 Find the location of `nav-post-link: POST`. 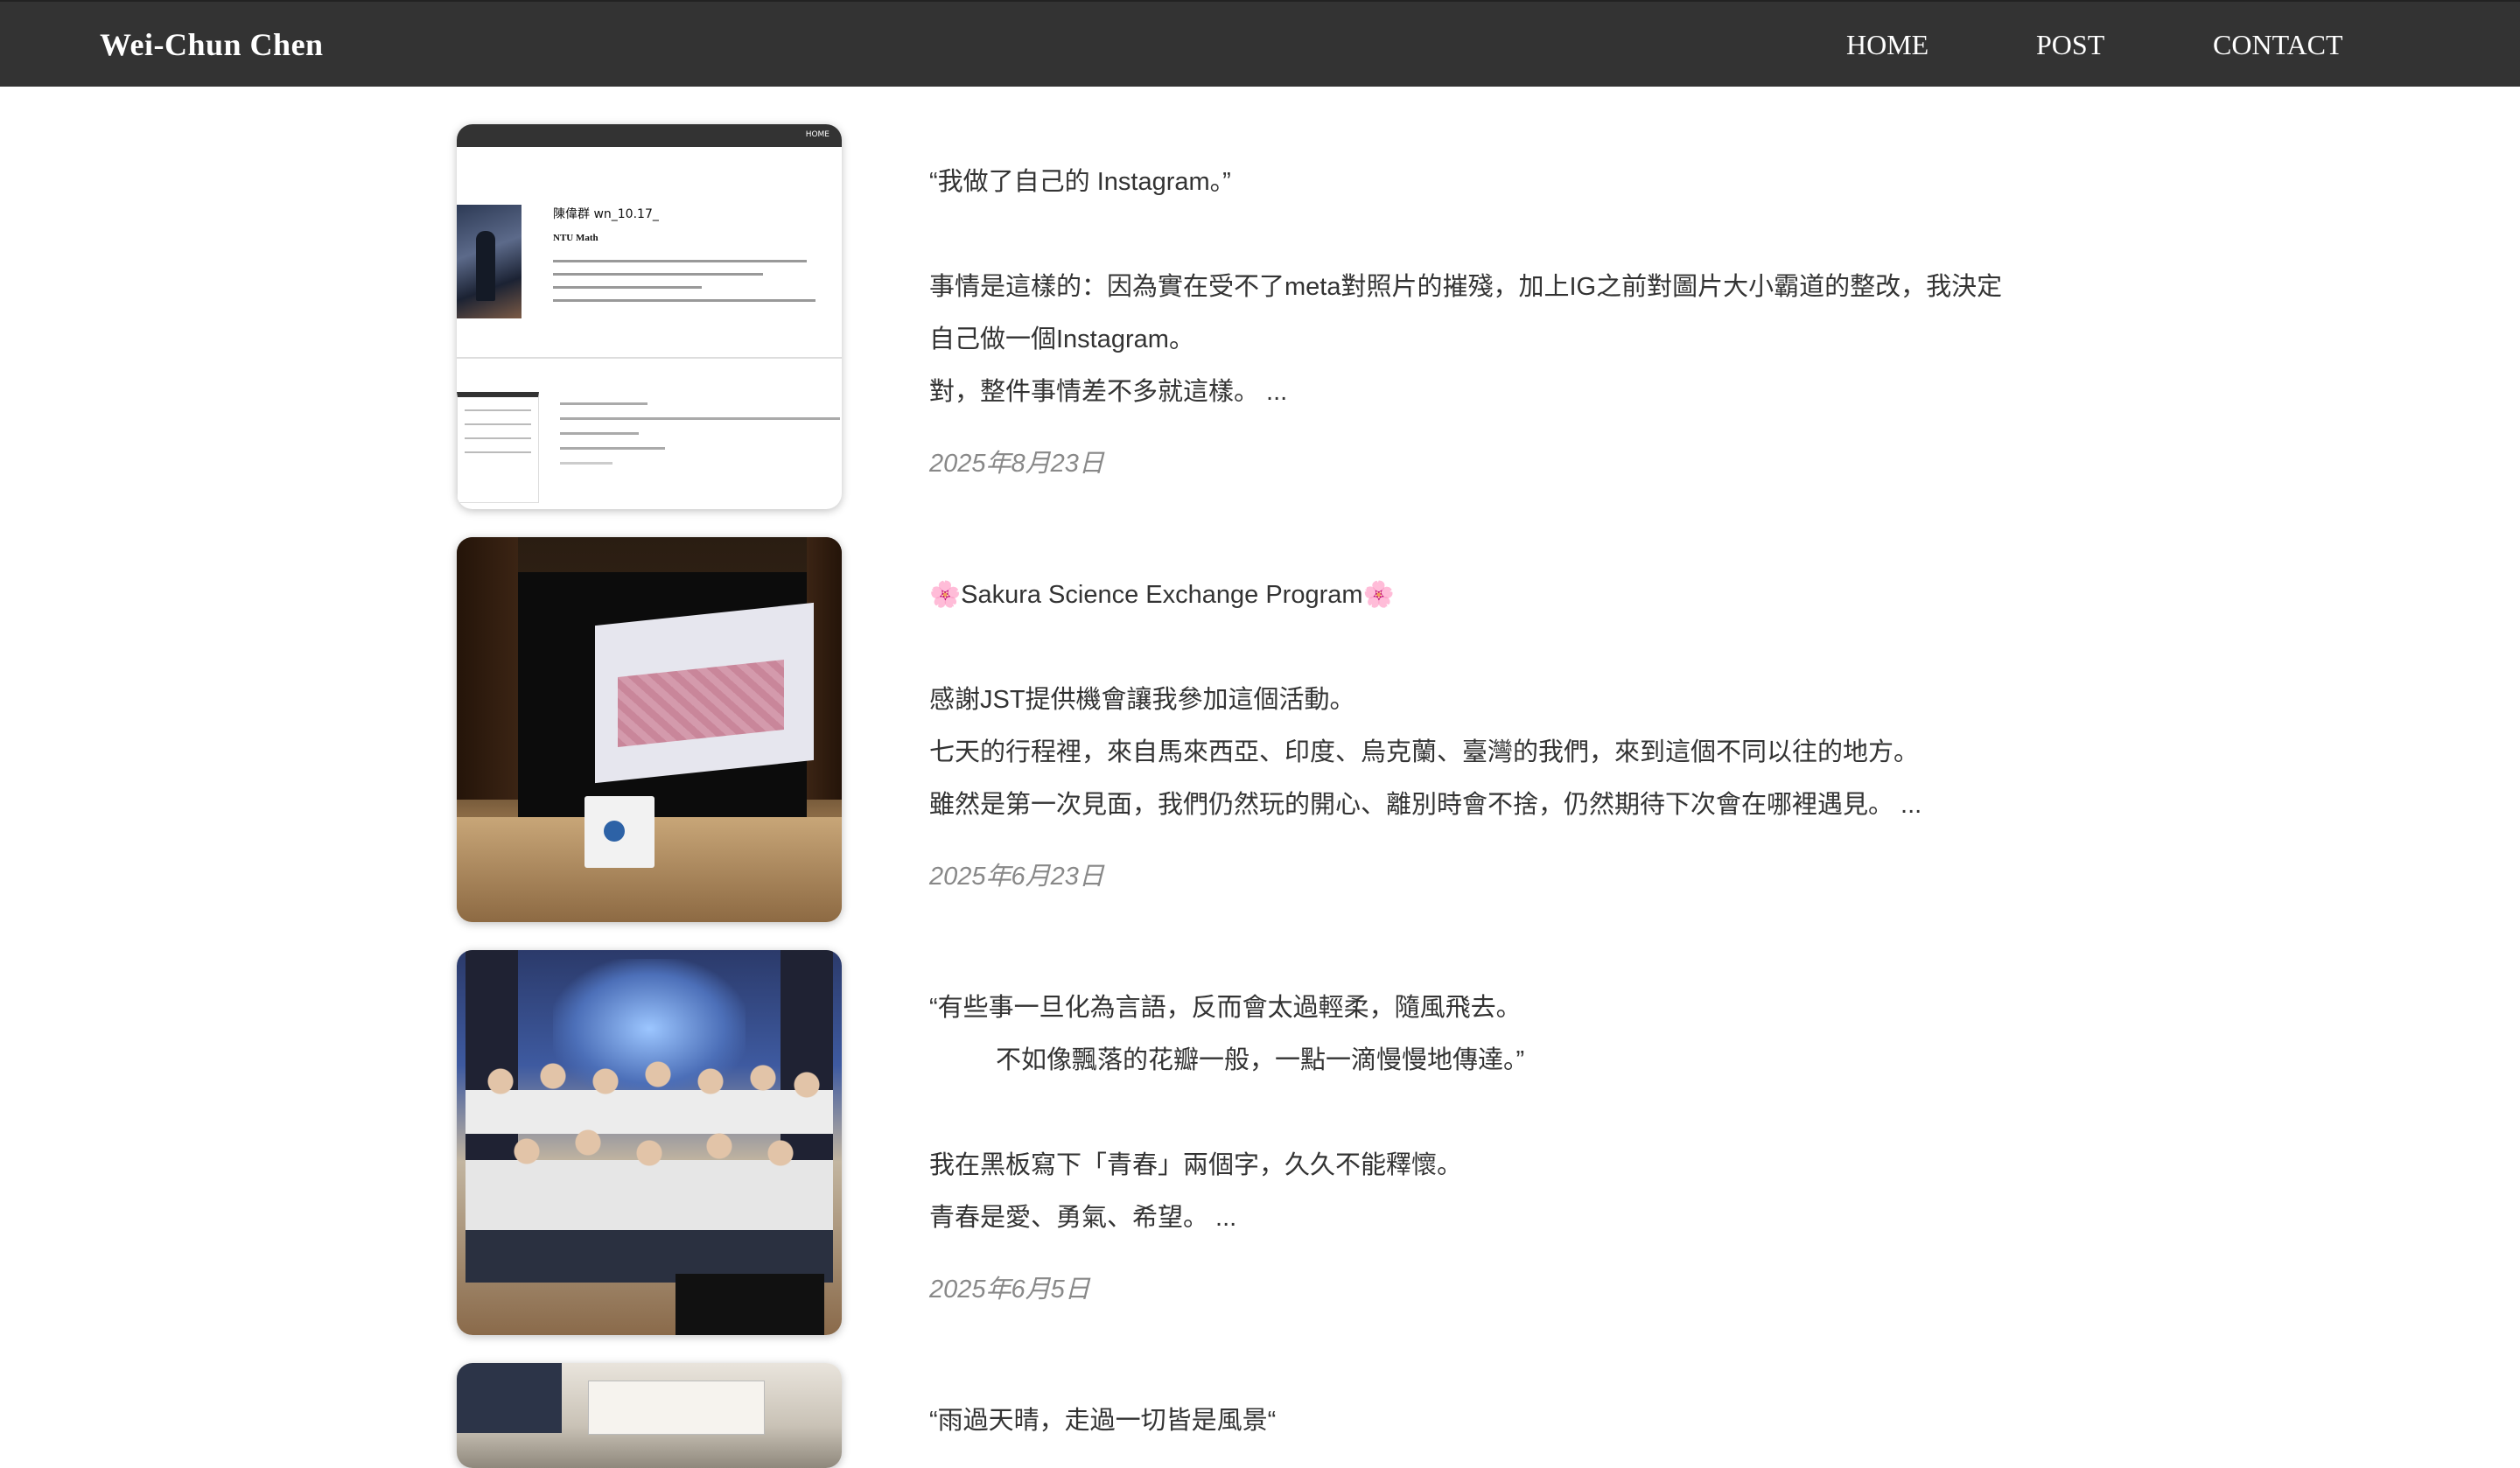

nav-post-link: POST is located at coordinates (2070, 45).